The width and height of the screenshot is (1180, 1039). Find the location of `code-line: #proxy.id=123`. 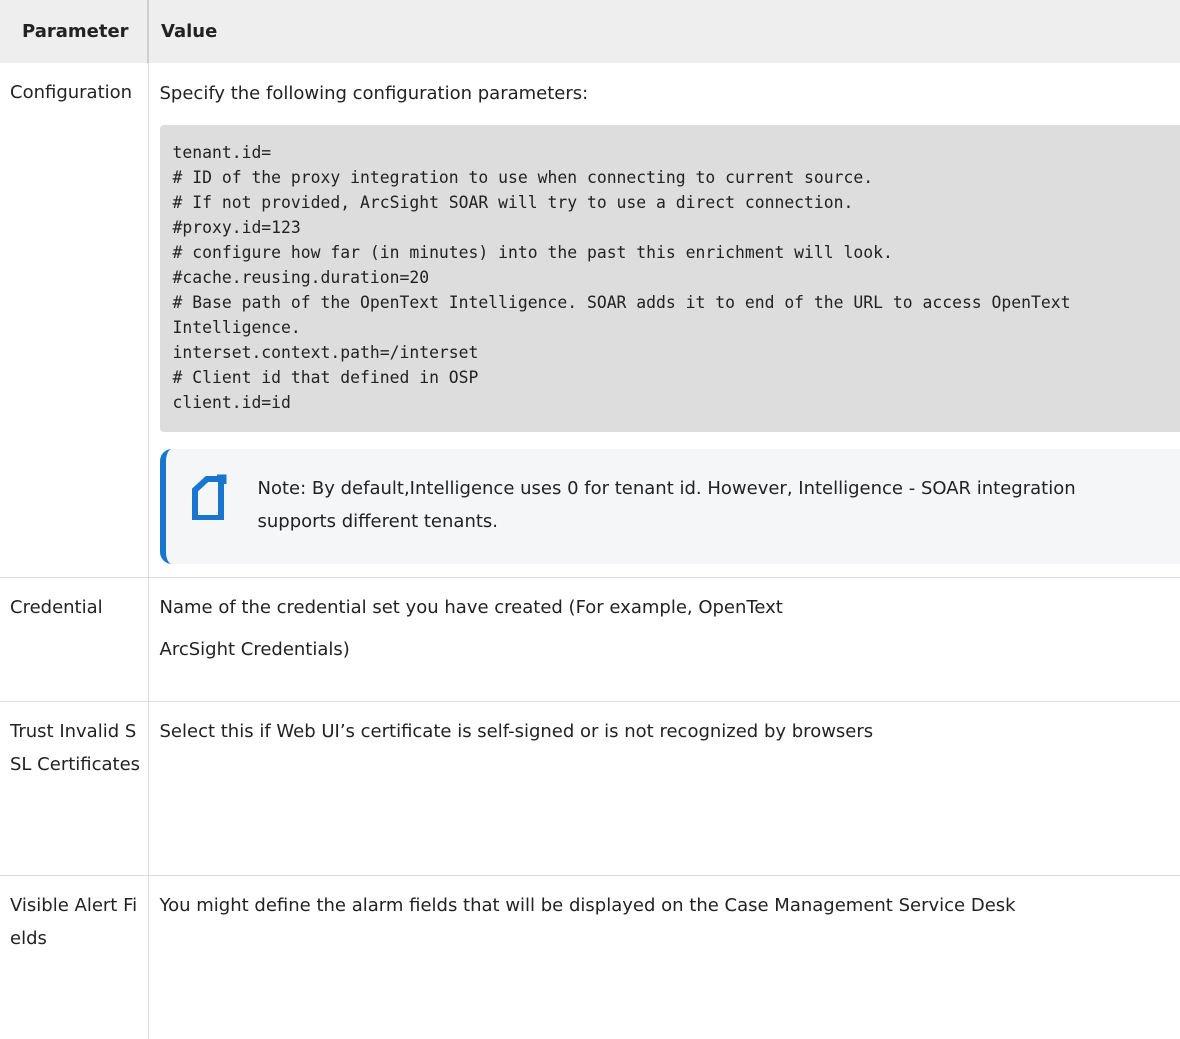

code-line: #proxy.id=123 is located at coordinates (676, 227).